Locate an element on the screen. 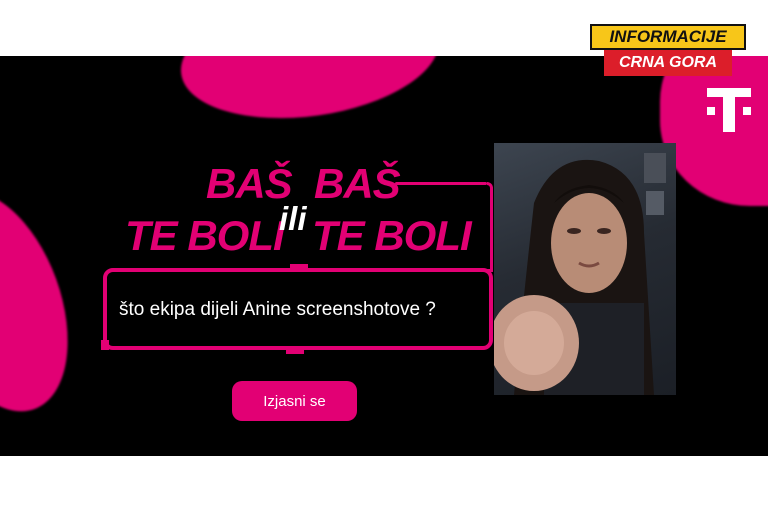 The image size is (768, 512). info-badge: INFORMACIJE CRNA GORA is located at coordinates (668, 51).